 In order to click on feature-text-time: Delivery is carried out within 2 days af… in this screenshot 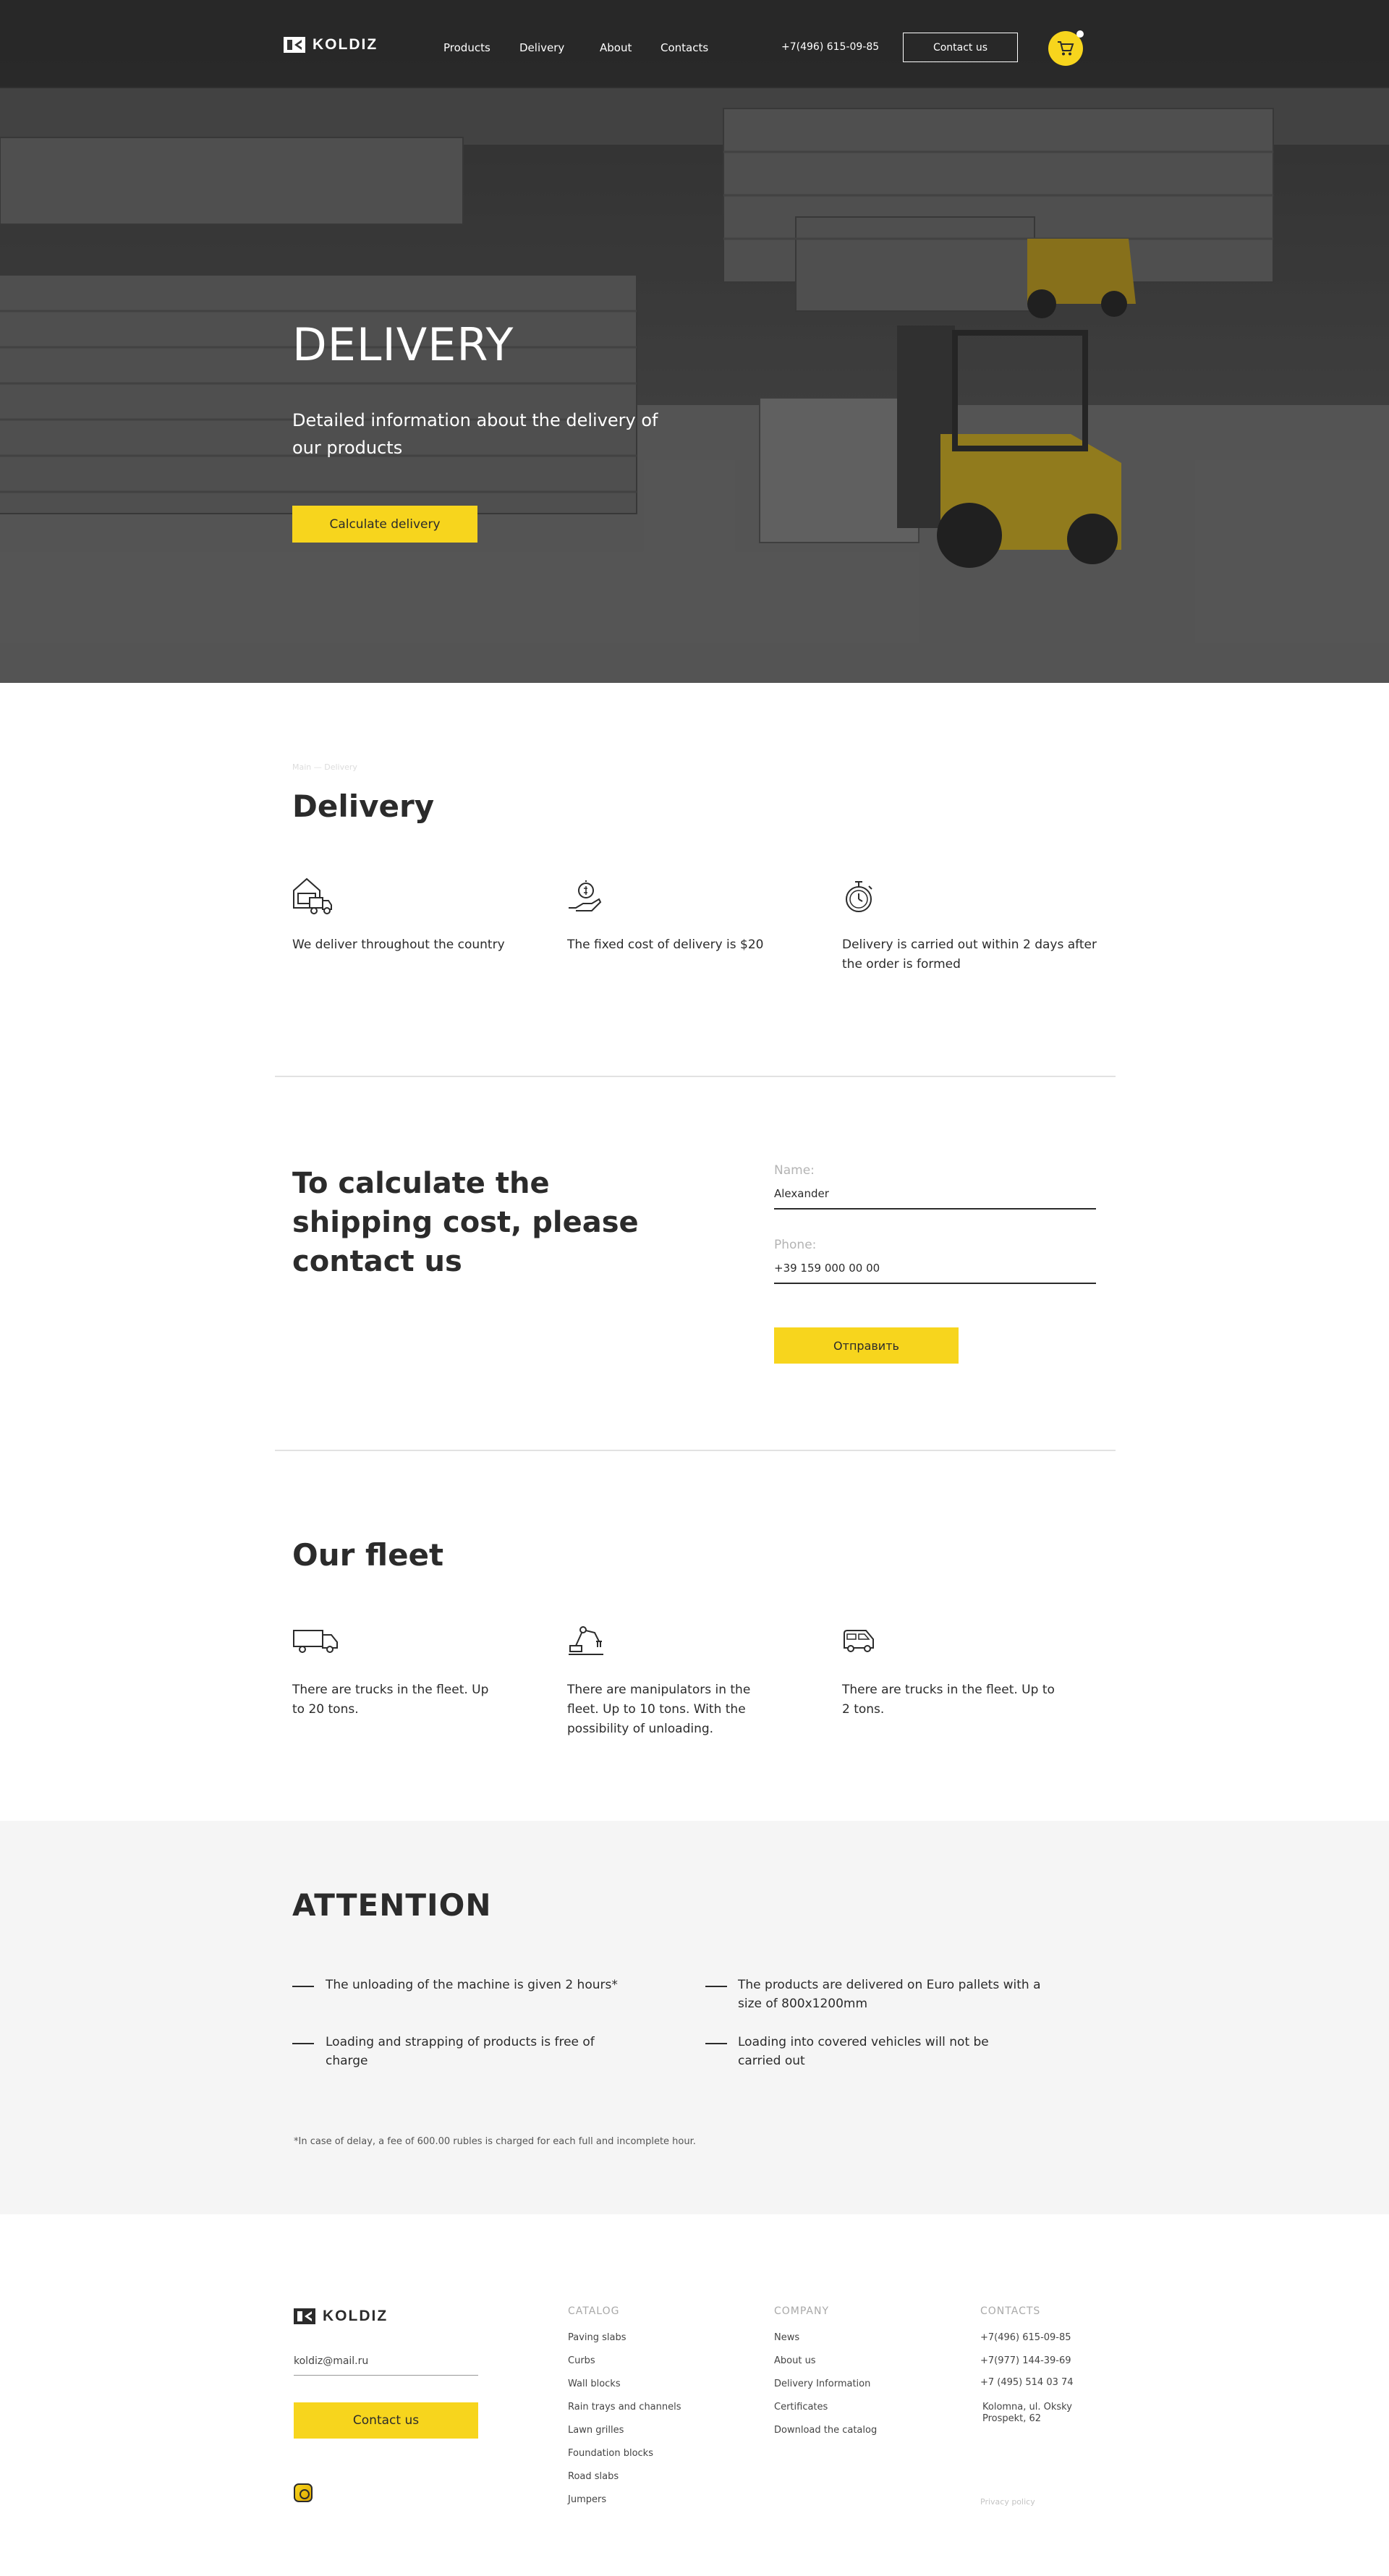, I will do `click(969, 955)`.